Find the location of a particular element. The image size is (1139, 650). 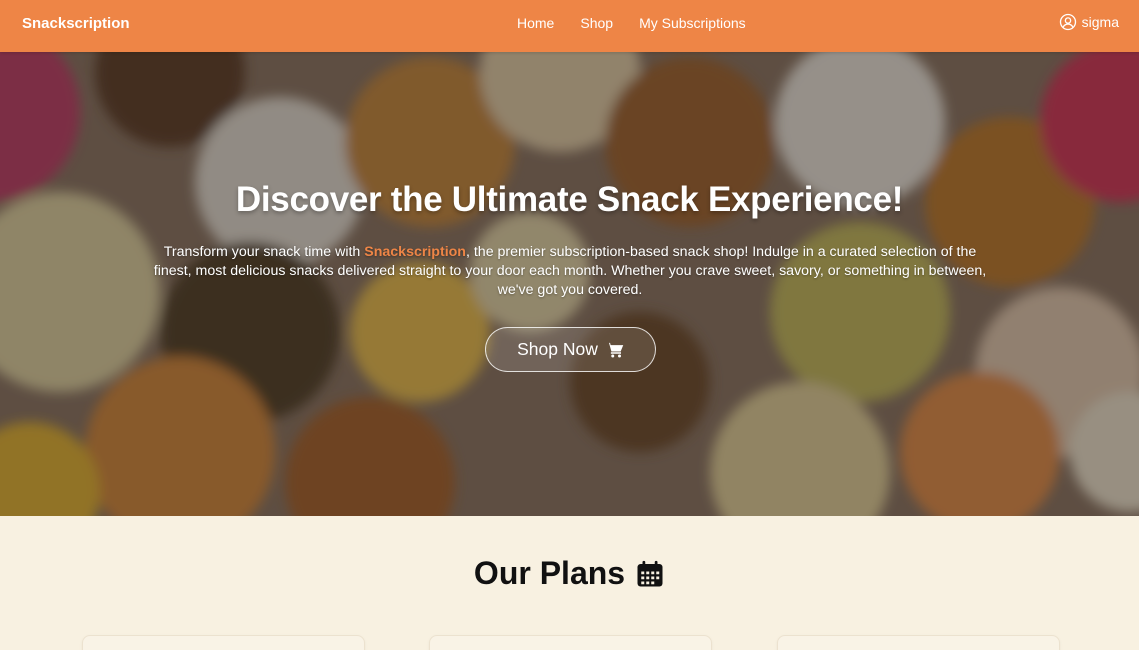

user-menu: sigma is located at coordinates (1089, 22).